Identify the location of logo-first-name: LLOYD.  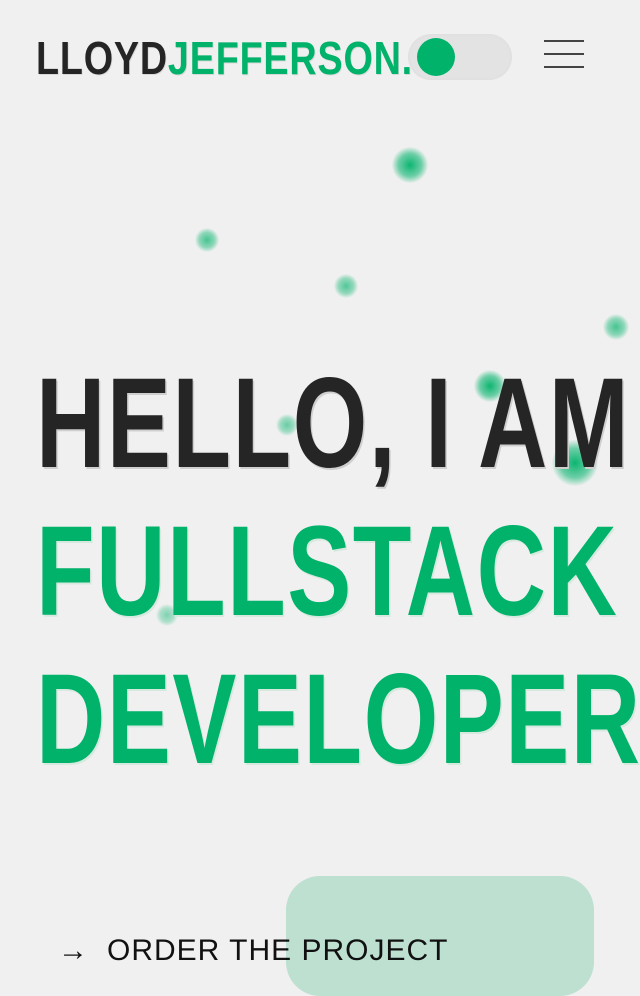
(102, 58).